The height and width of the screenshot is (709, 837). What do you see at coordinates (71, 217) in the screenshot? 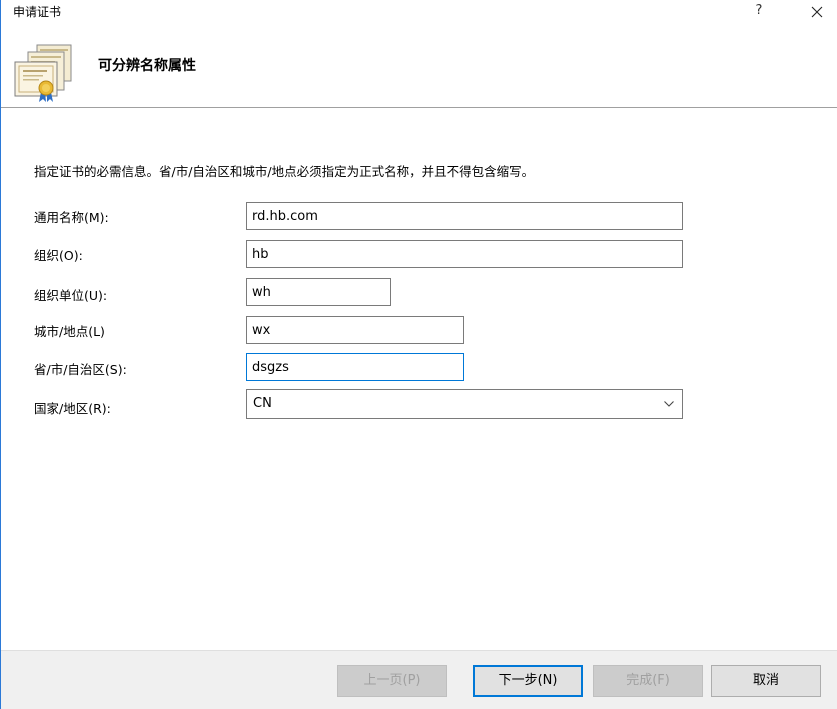
I see `common-name-label: 通用名称(M):` at bounding box center [71, 217].